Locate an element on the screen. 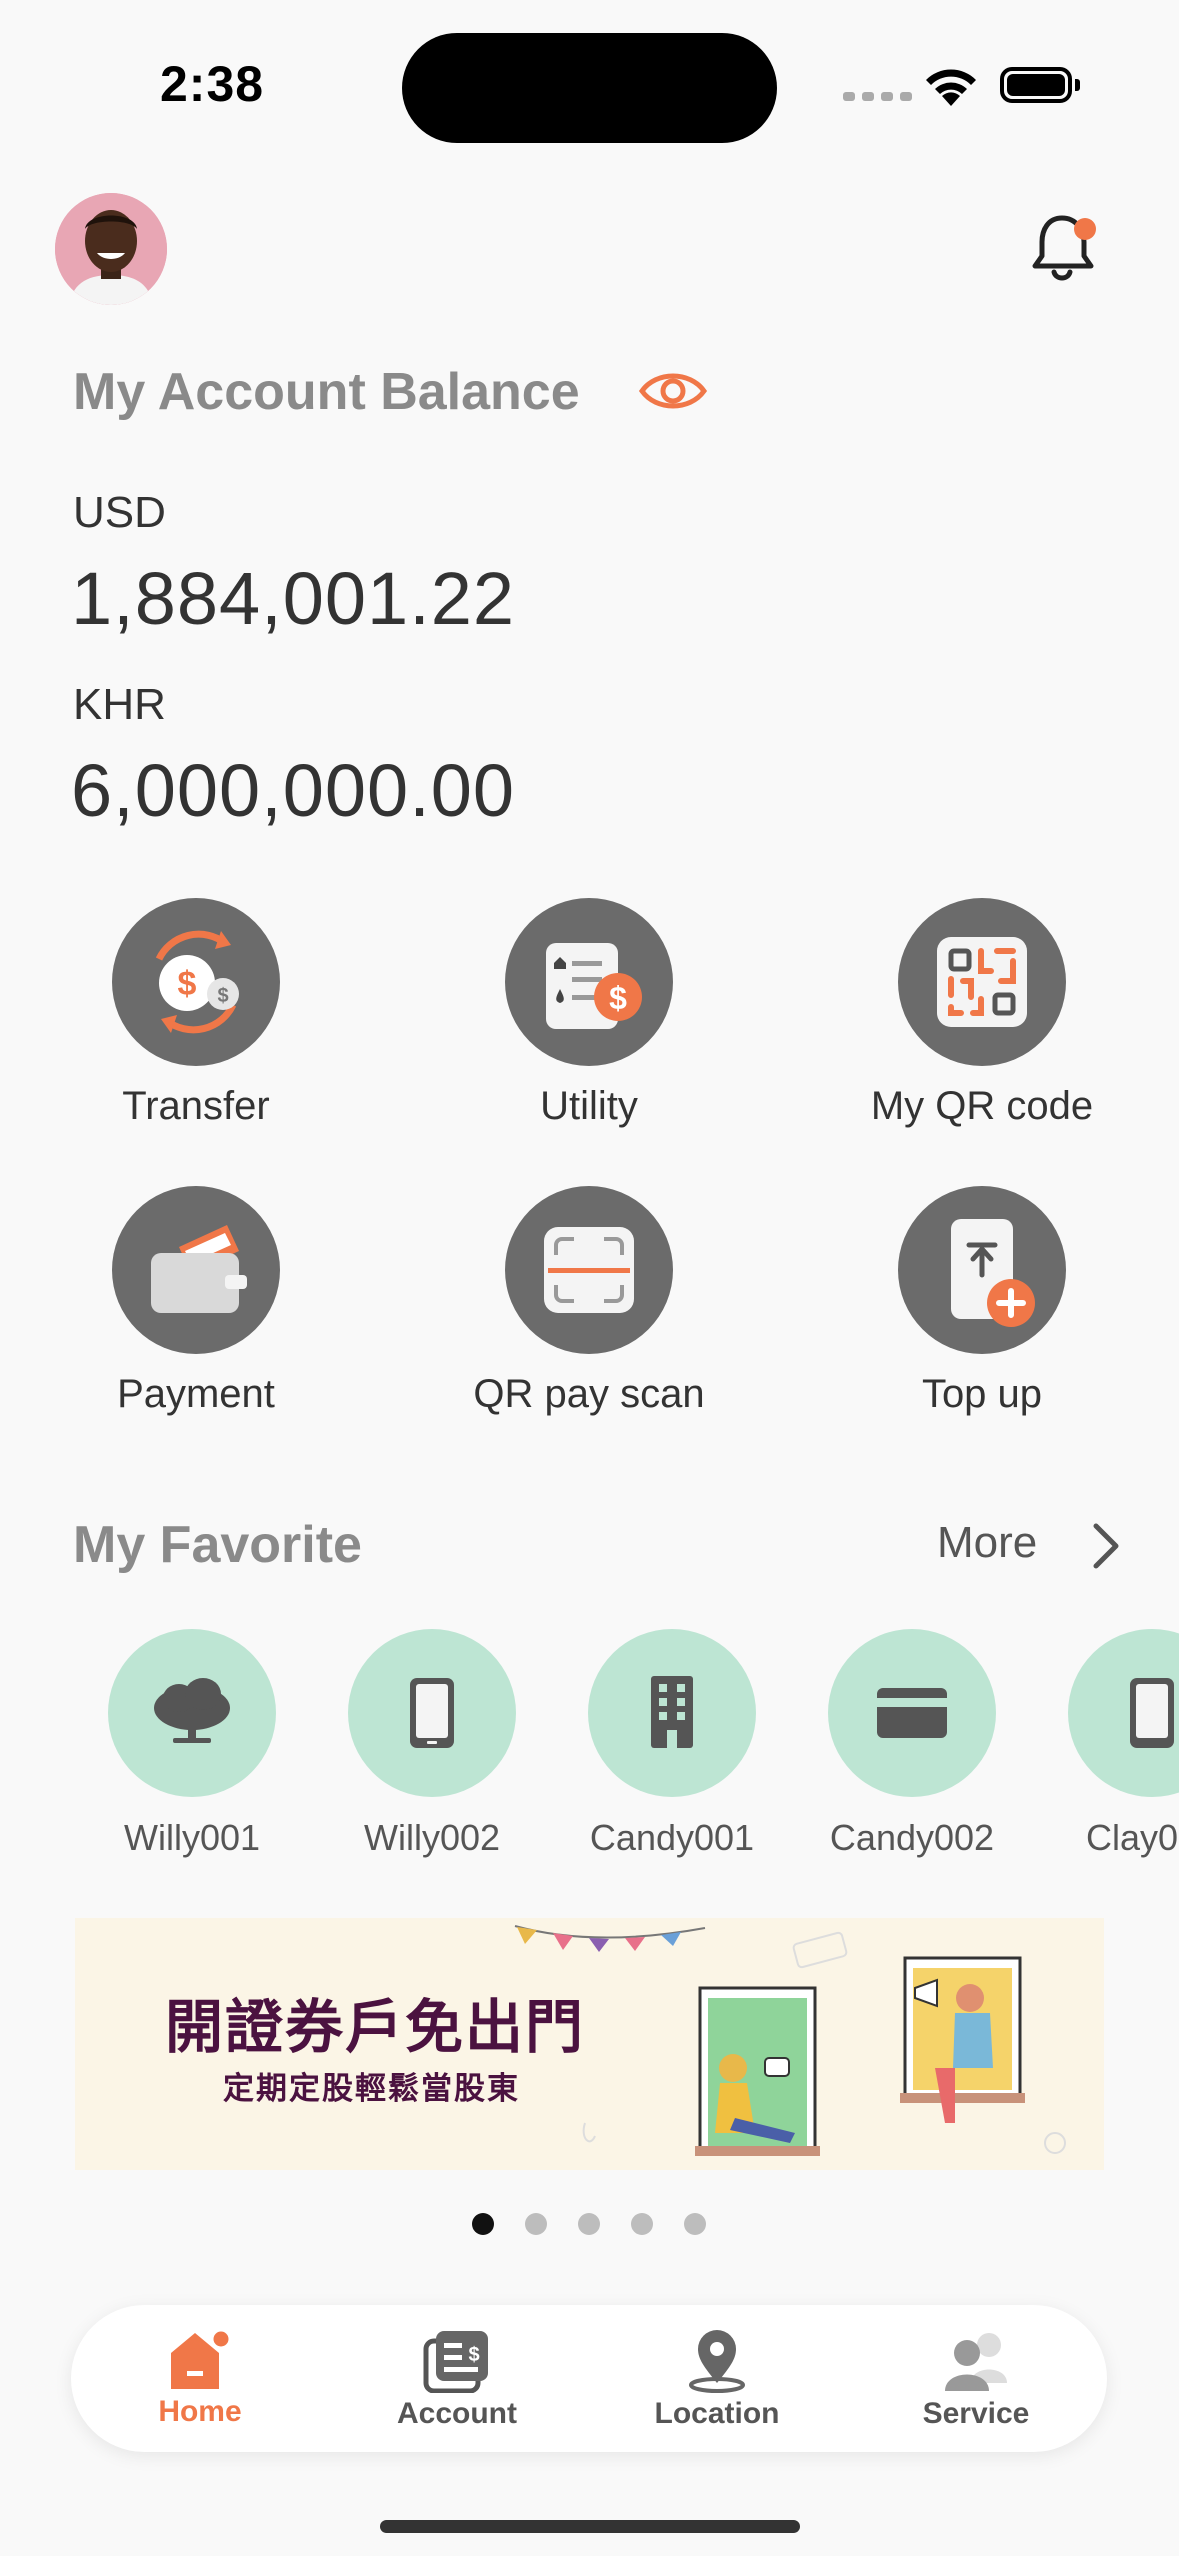  service-people-icon is located at coordinates (976, 2362).